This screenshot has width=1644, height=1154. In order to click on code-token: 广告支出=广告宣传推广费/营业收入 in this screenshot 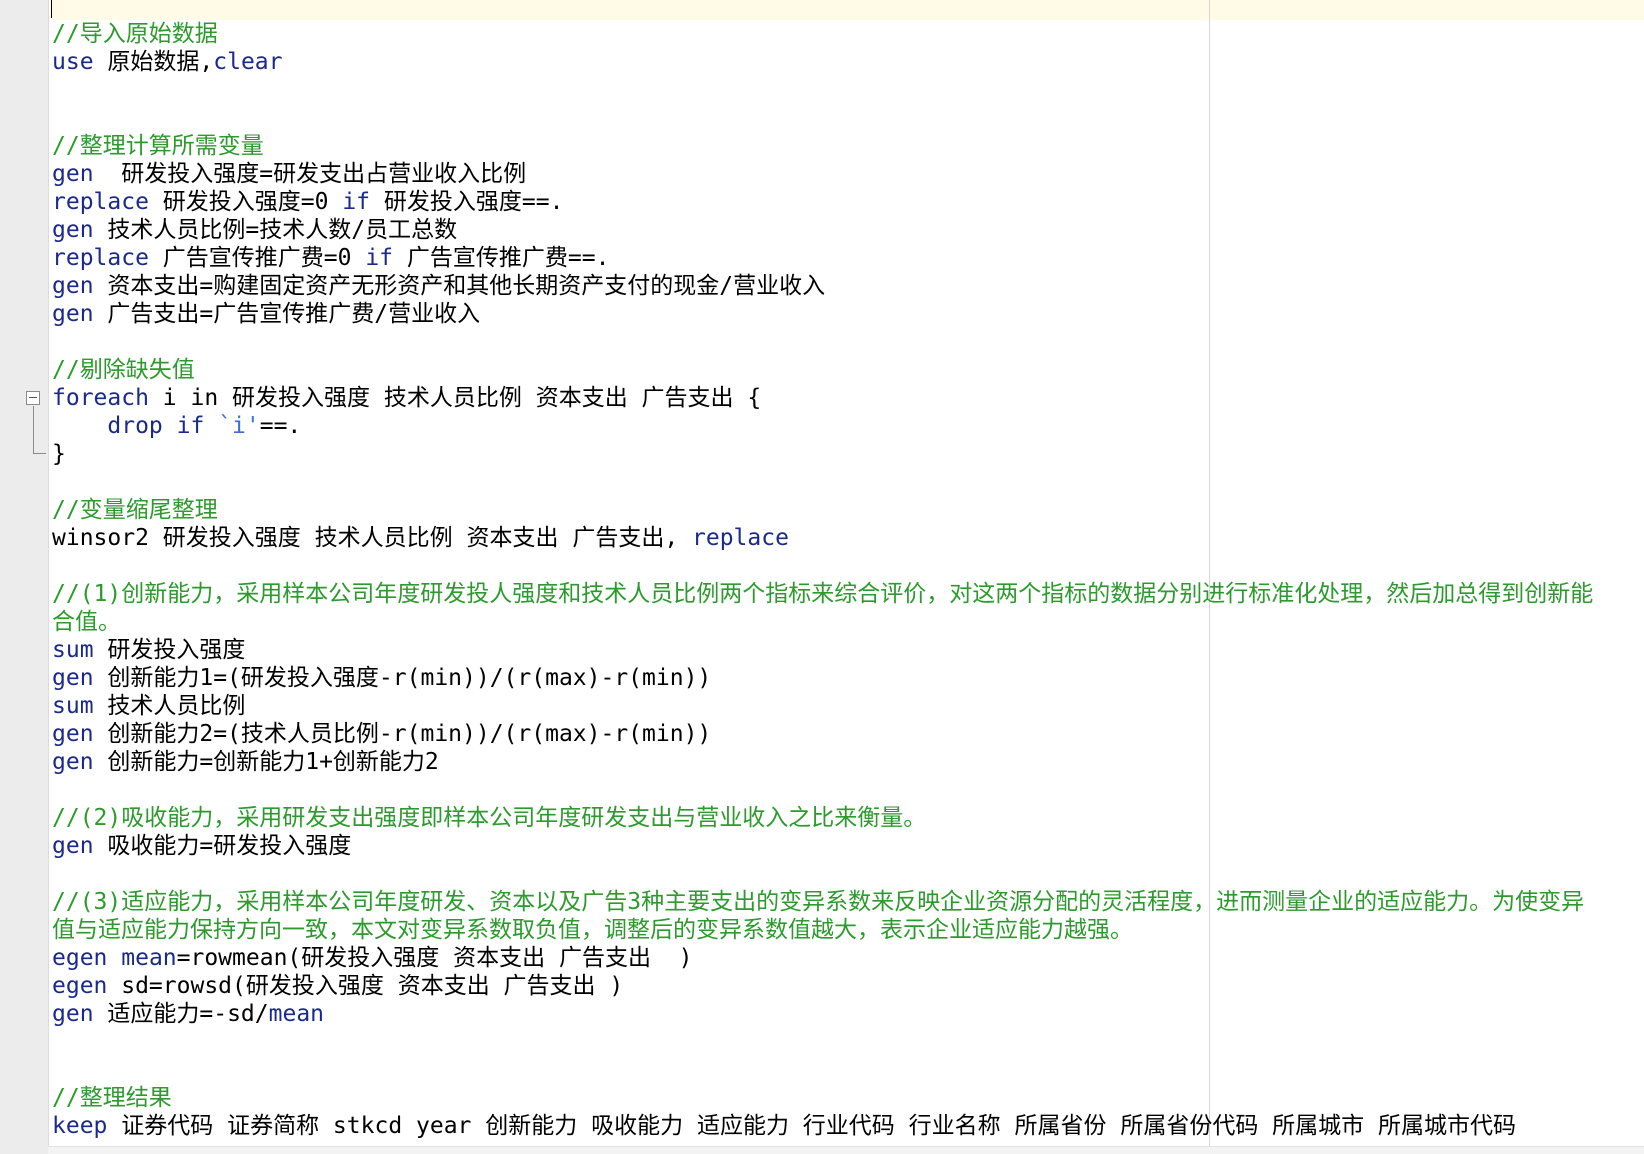, I will do `click(287, 314)`.